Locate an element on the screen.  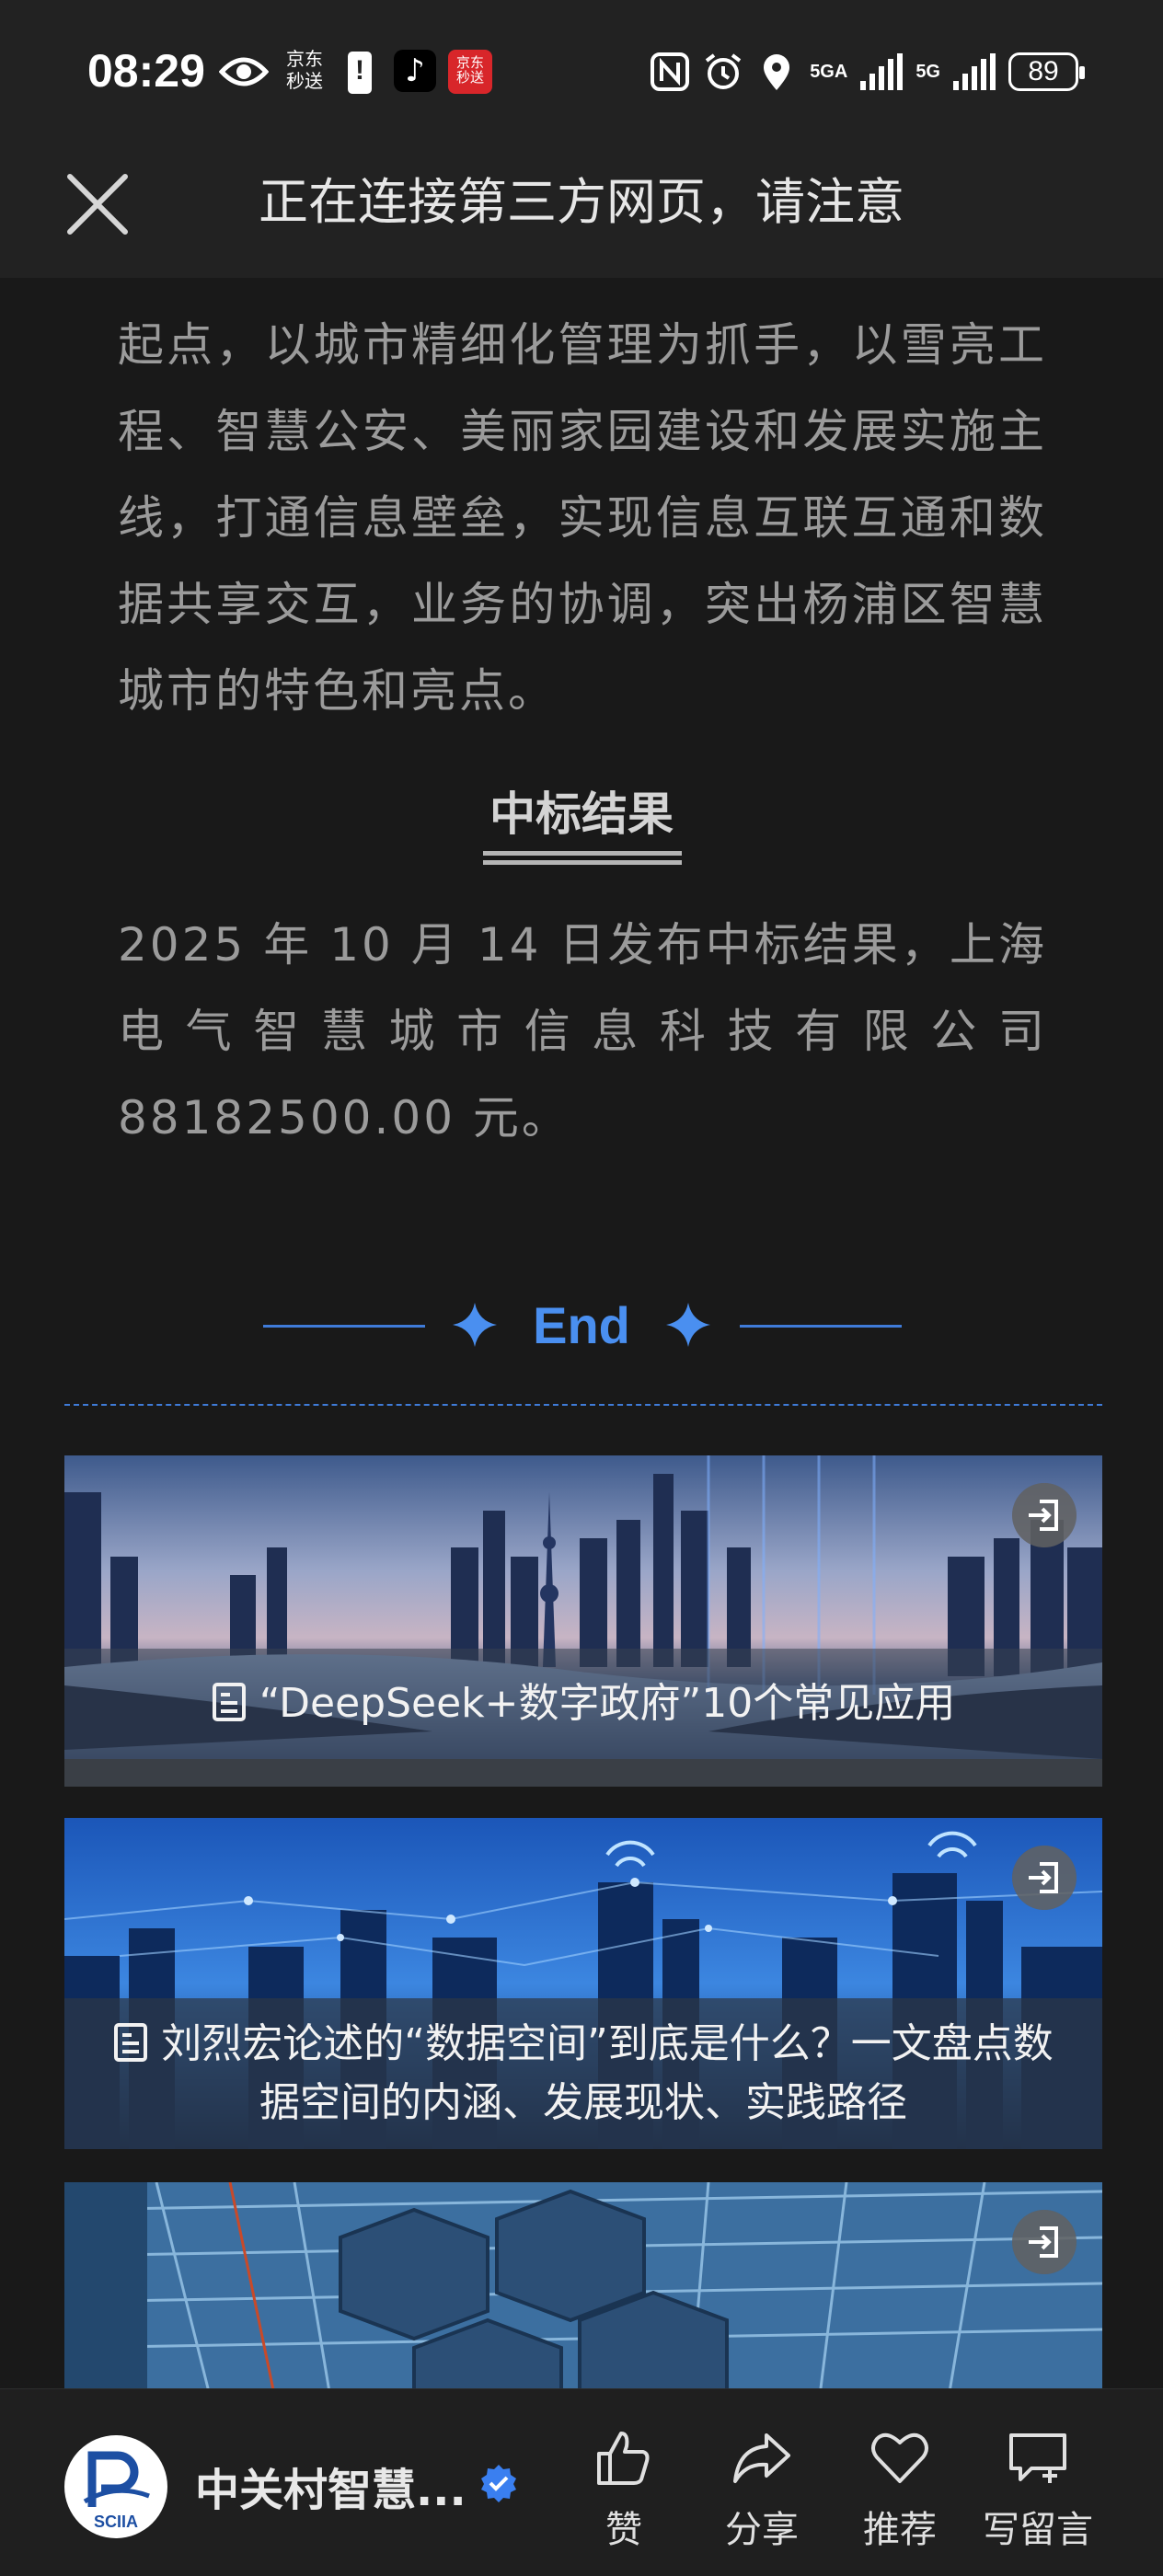
network-5ga: 5GA is located at coordinates (829, 72).